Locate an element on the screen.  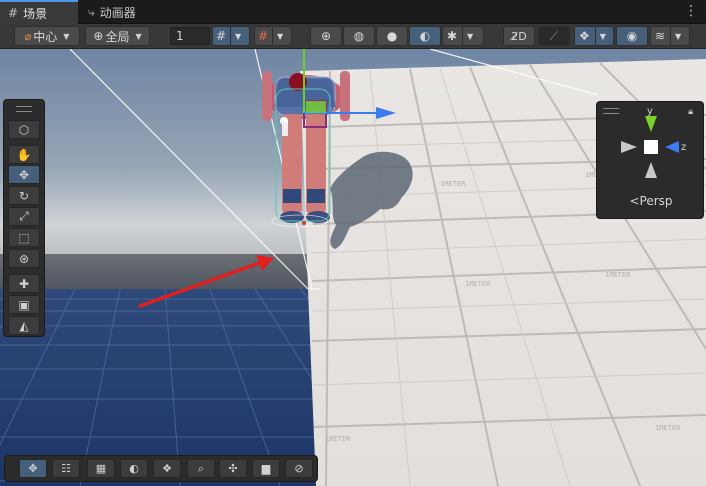
tools-overlay: ⬡ ✋ ✥ ↻ ⤢ ⬚ ⊛ ✚ ▣ ◭ is located at coordinates (24, 218).